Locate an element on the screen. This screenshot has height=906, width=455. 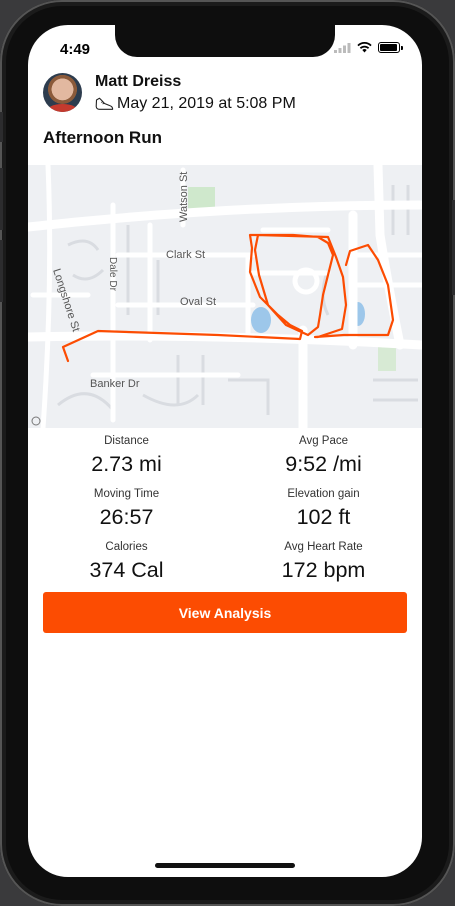
activity-meta: May 21, 2019 at 5:08 PM is located at coordinates (195, 104).